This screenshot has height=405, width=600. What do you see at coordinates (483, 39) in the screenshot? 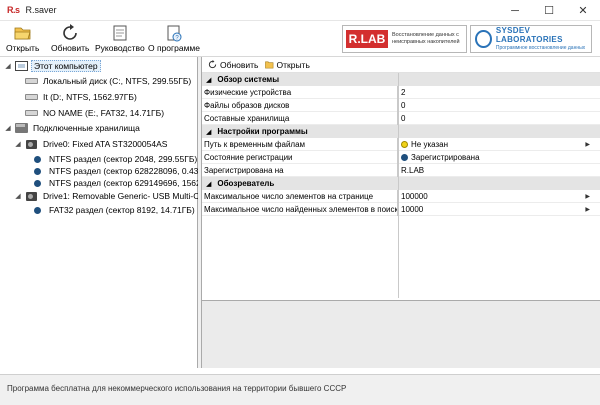
I see `sysdev-logo-icon` at bounding box center [483, 39].